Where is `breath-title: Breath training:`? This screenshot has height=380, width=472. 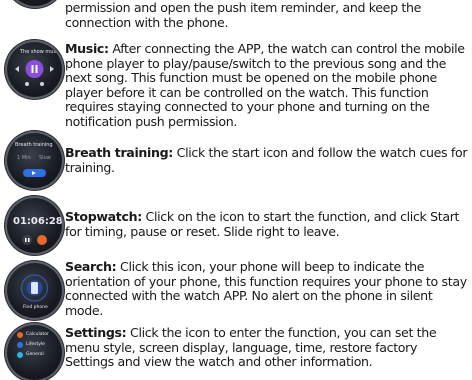 breath-title: Breath training: is located at coordinates (119, 152).